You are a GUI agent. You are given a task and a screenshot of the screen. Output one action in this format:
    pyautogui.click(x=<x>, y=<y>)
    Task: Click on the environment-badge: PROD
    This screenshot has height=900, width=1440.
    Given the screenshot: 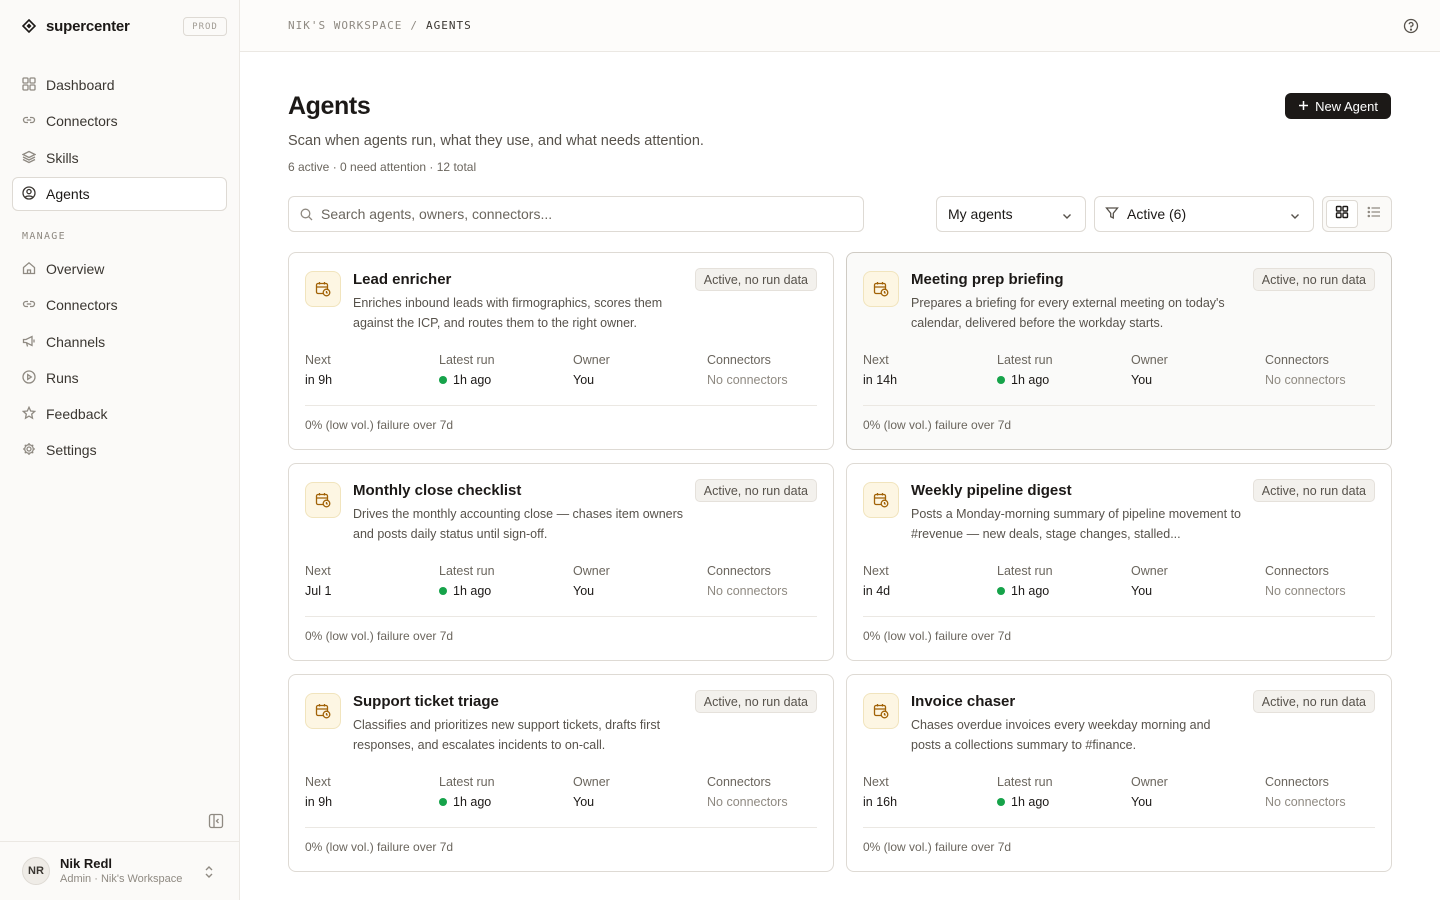 What is the action you would take?
    pyautogui.click(x=205, y=26)
    